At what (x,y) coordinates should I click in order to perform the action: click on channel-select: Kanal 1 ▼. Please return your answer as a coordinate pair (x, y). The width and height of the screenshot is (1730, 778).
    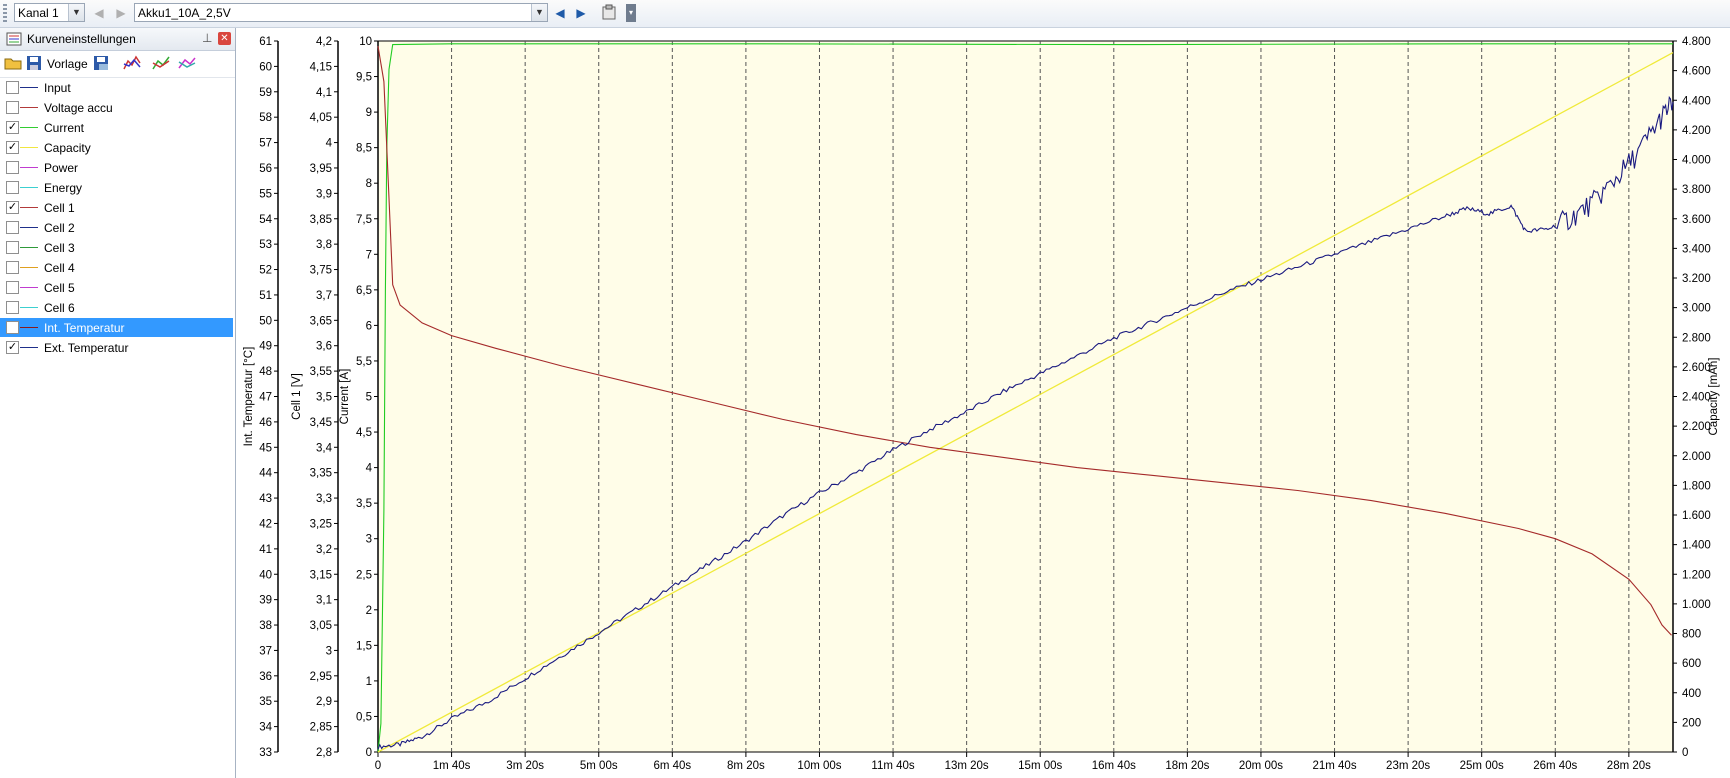
    Looking at the image, I should click on (49, 12).